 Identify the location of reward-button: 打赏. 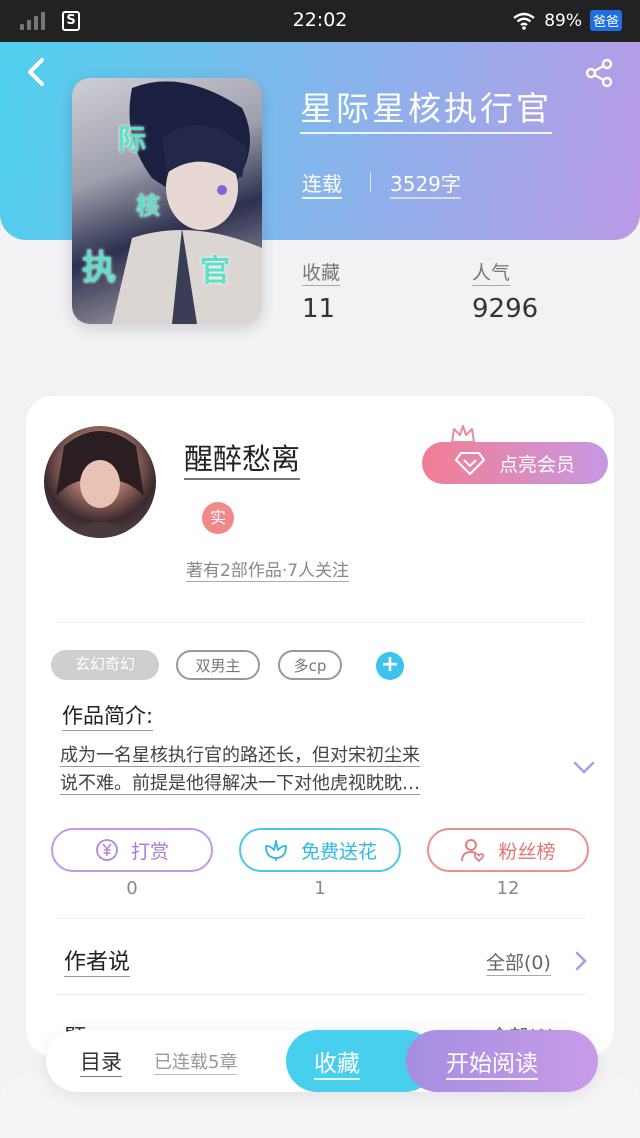
(132, 850).